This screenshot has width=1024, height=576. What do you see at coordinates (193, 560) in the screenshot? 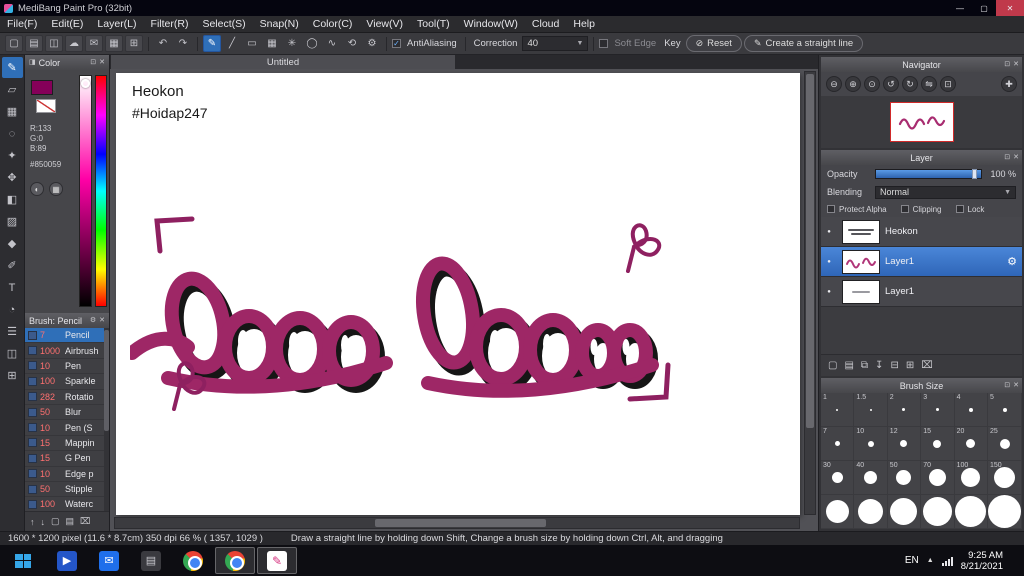
I see `taskbar-chrome` at bounding box center [193, 560].